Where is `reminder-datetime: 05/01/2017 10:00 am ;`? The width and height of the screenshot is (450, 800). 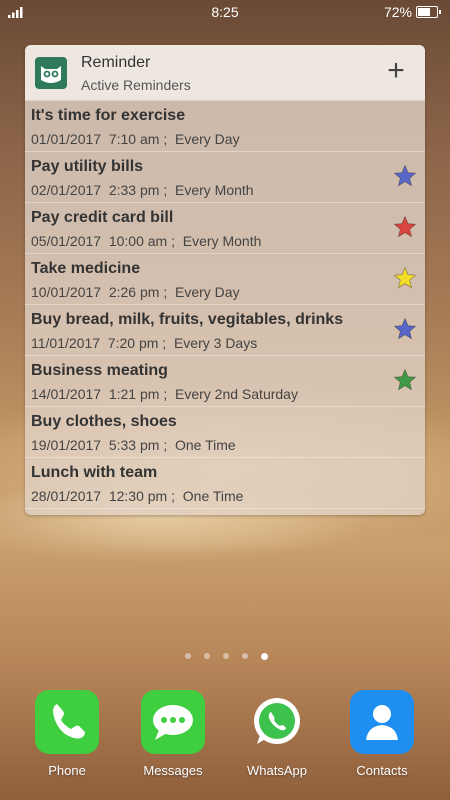
reminder-datetime: 05/01/2017 10:00 am ; is located at coordinates (103, 241).